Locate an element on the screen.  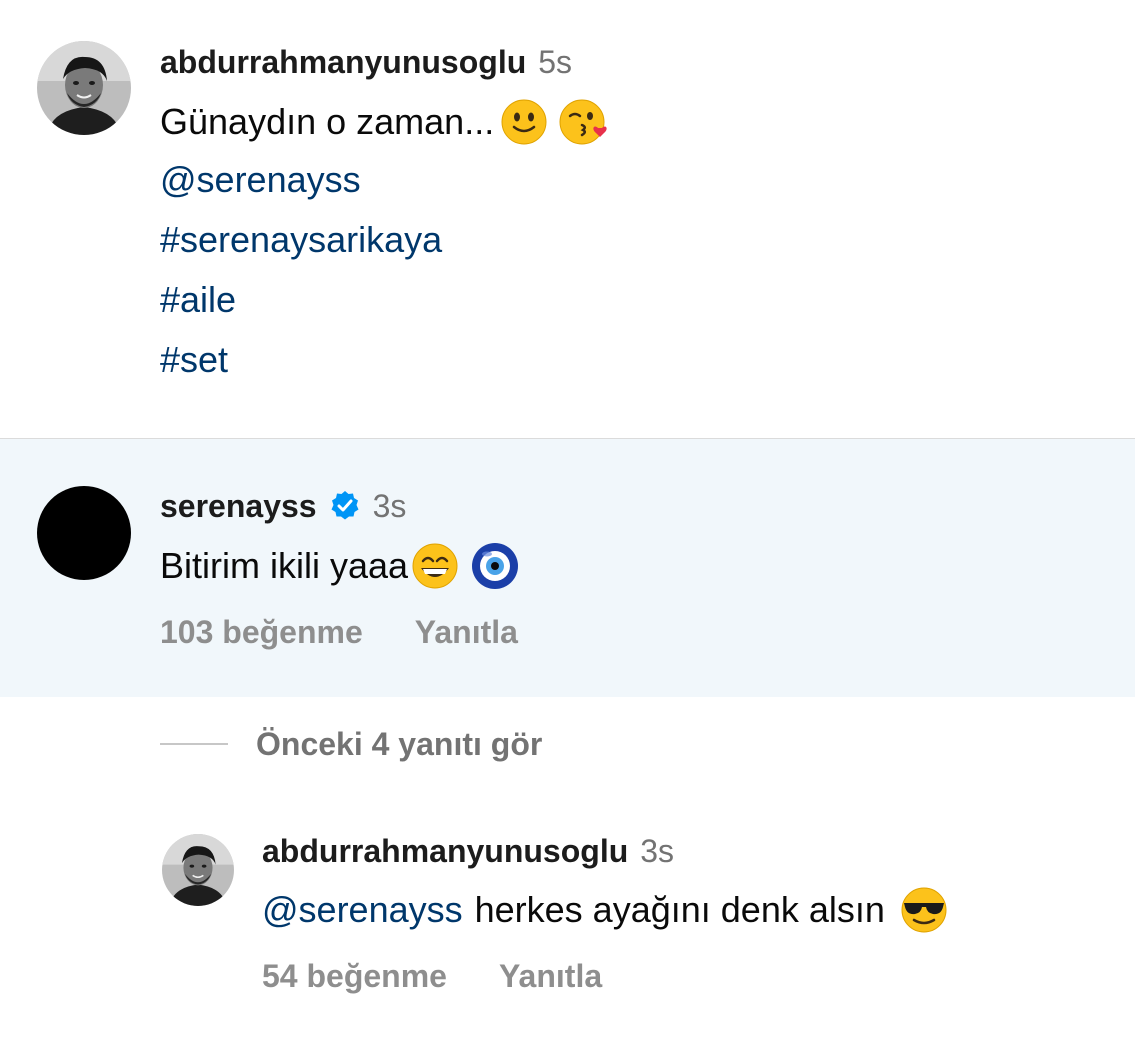
reply-meta: 54 beğenme Yanıtla is located at coordinates (432, 978).